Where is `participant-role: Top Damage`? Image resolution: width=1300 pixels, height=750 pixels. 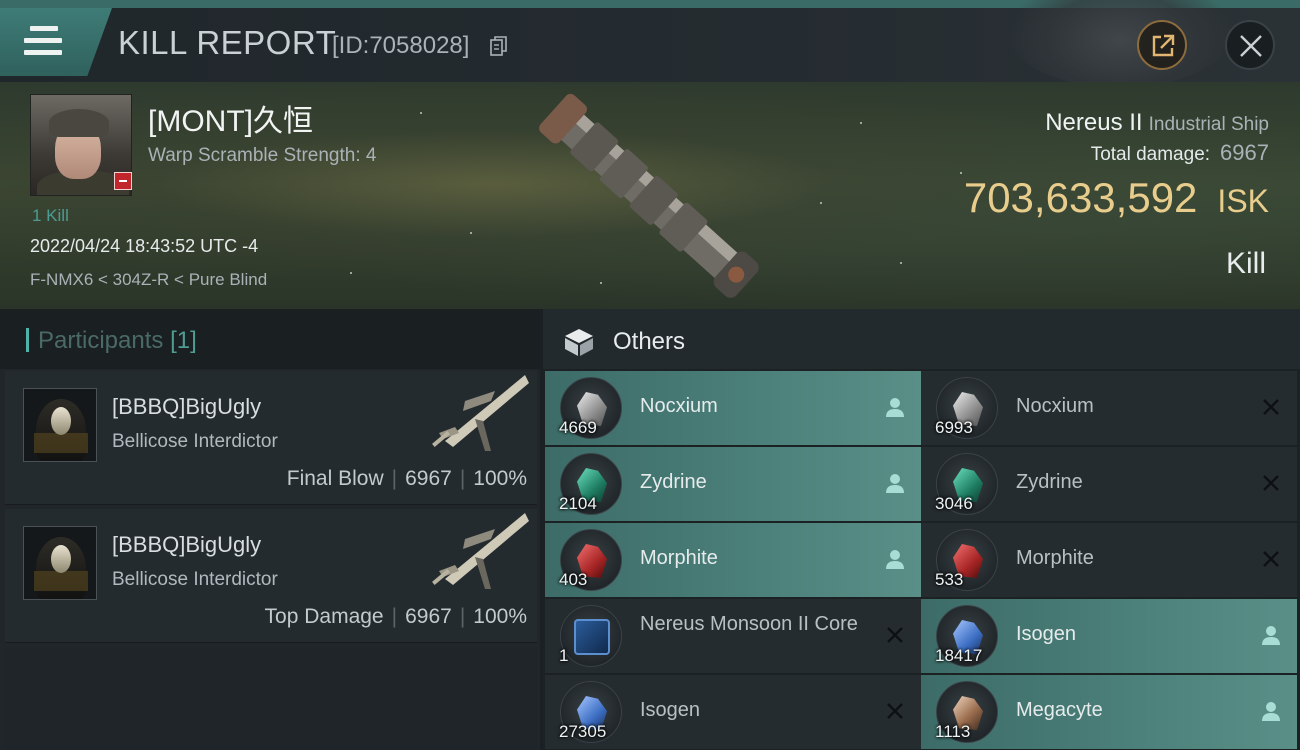 participant-role: Top Damage is located at coordinates (324, 616).